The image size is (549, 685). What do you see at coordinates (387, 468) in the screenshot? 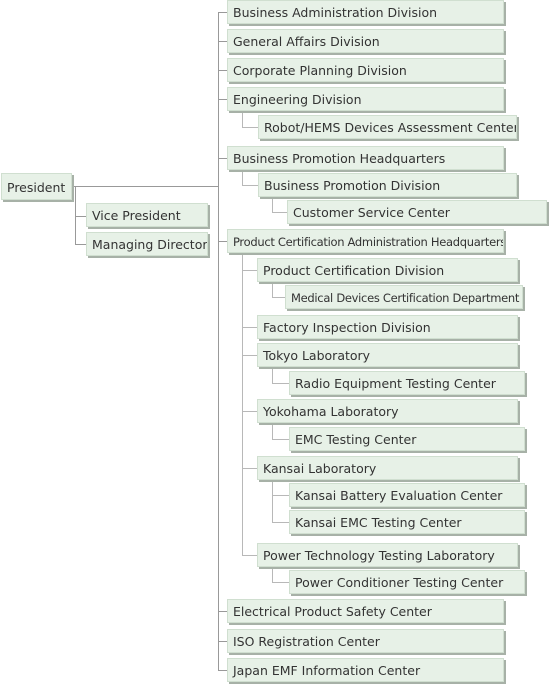
I see `kansai-laboratory: Kansai Laboratory` at bounding box center [387, 468].